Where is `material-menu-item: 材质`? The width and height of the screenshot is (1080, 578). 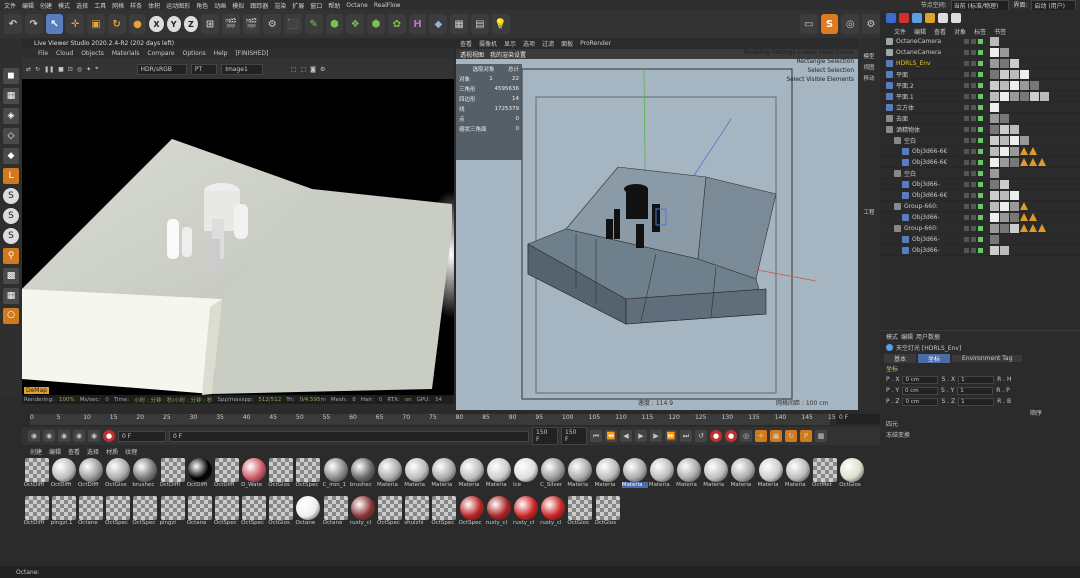
material-menu-item: 材质 is located at coordinates (112, 451).